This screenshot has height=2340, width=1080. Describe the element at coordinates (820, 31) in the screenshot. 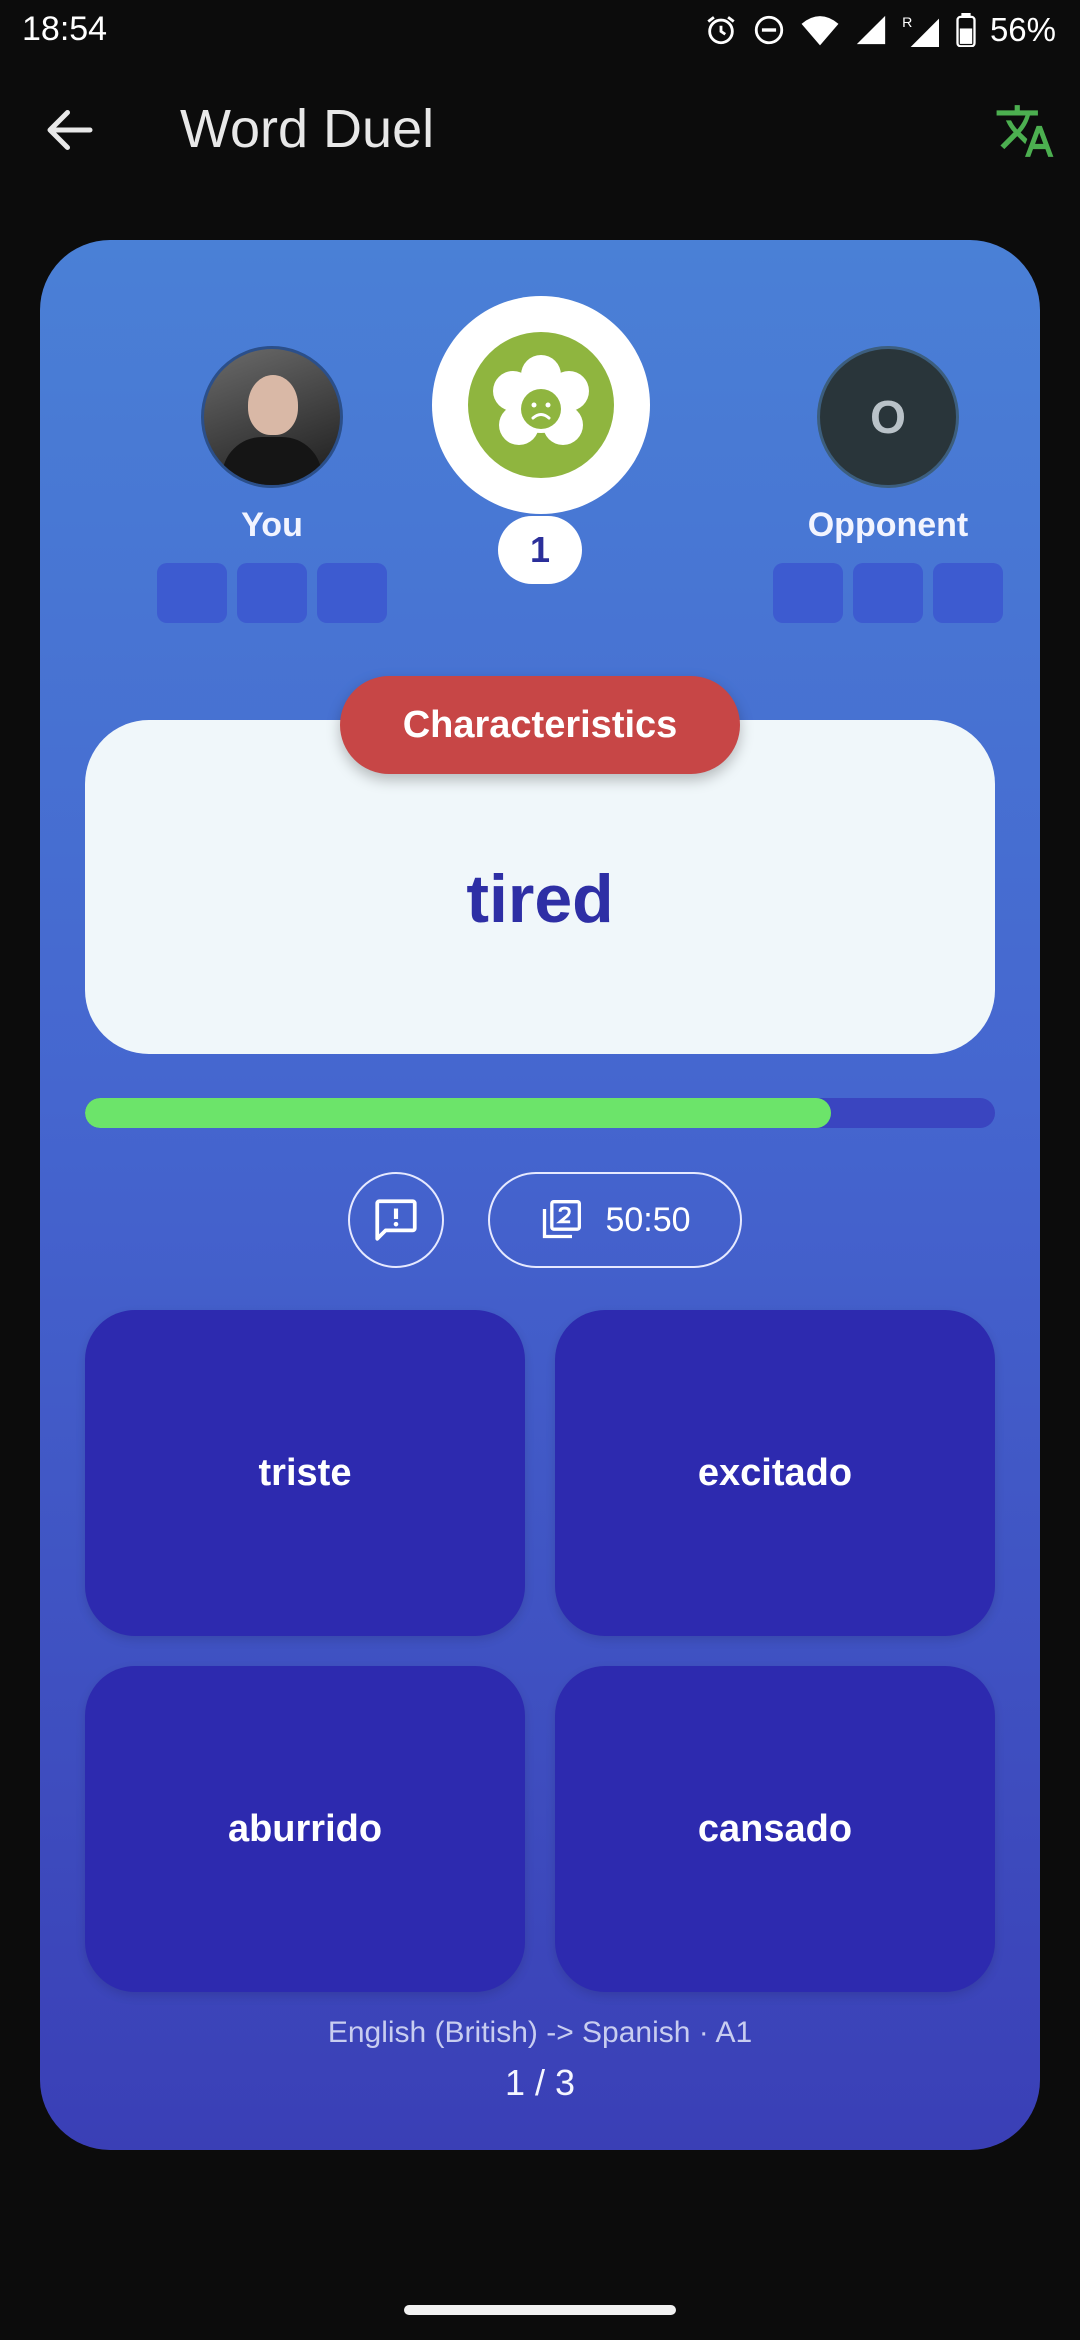

I see `wifi-icon` at that location.